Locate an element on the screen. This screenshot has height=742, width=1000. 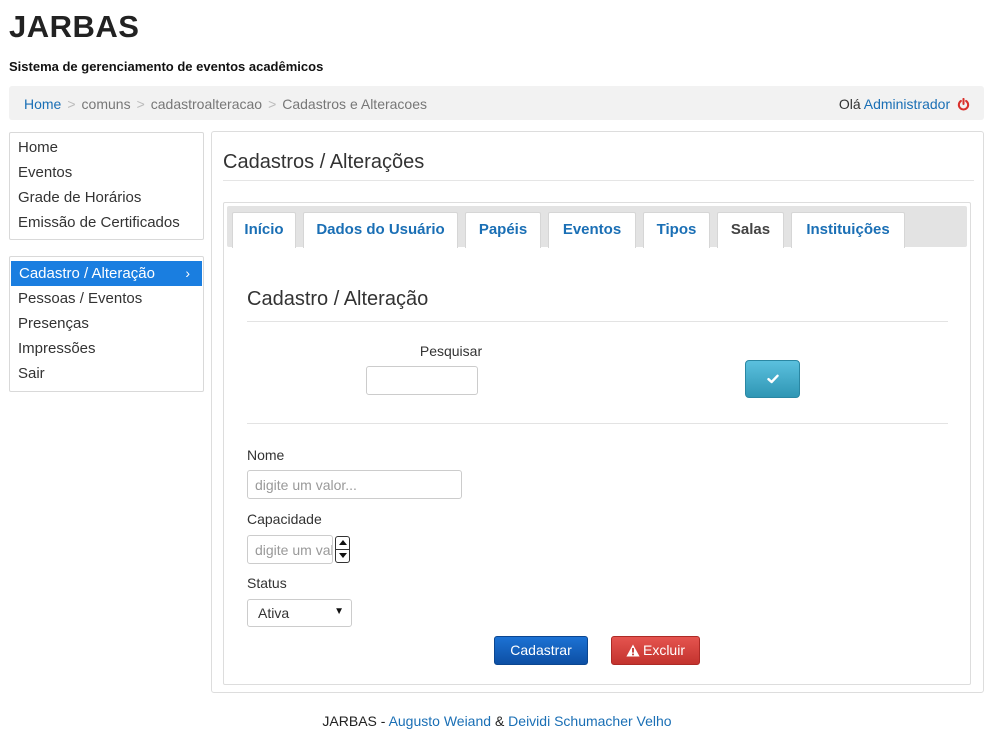
search-confirm-button is located at coordinates (772, 379).